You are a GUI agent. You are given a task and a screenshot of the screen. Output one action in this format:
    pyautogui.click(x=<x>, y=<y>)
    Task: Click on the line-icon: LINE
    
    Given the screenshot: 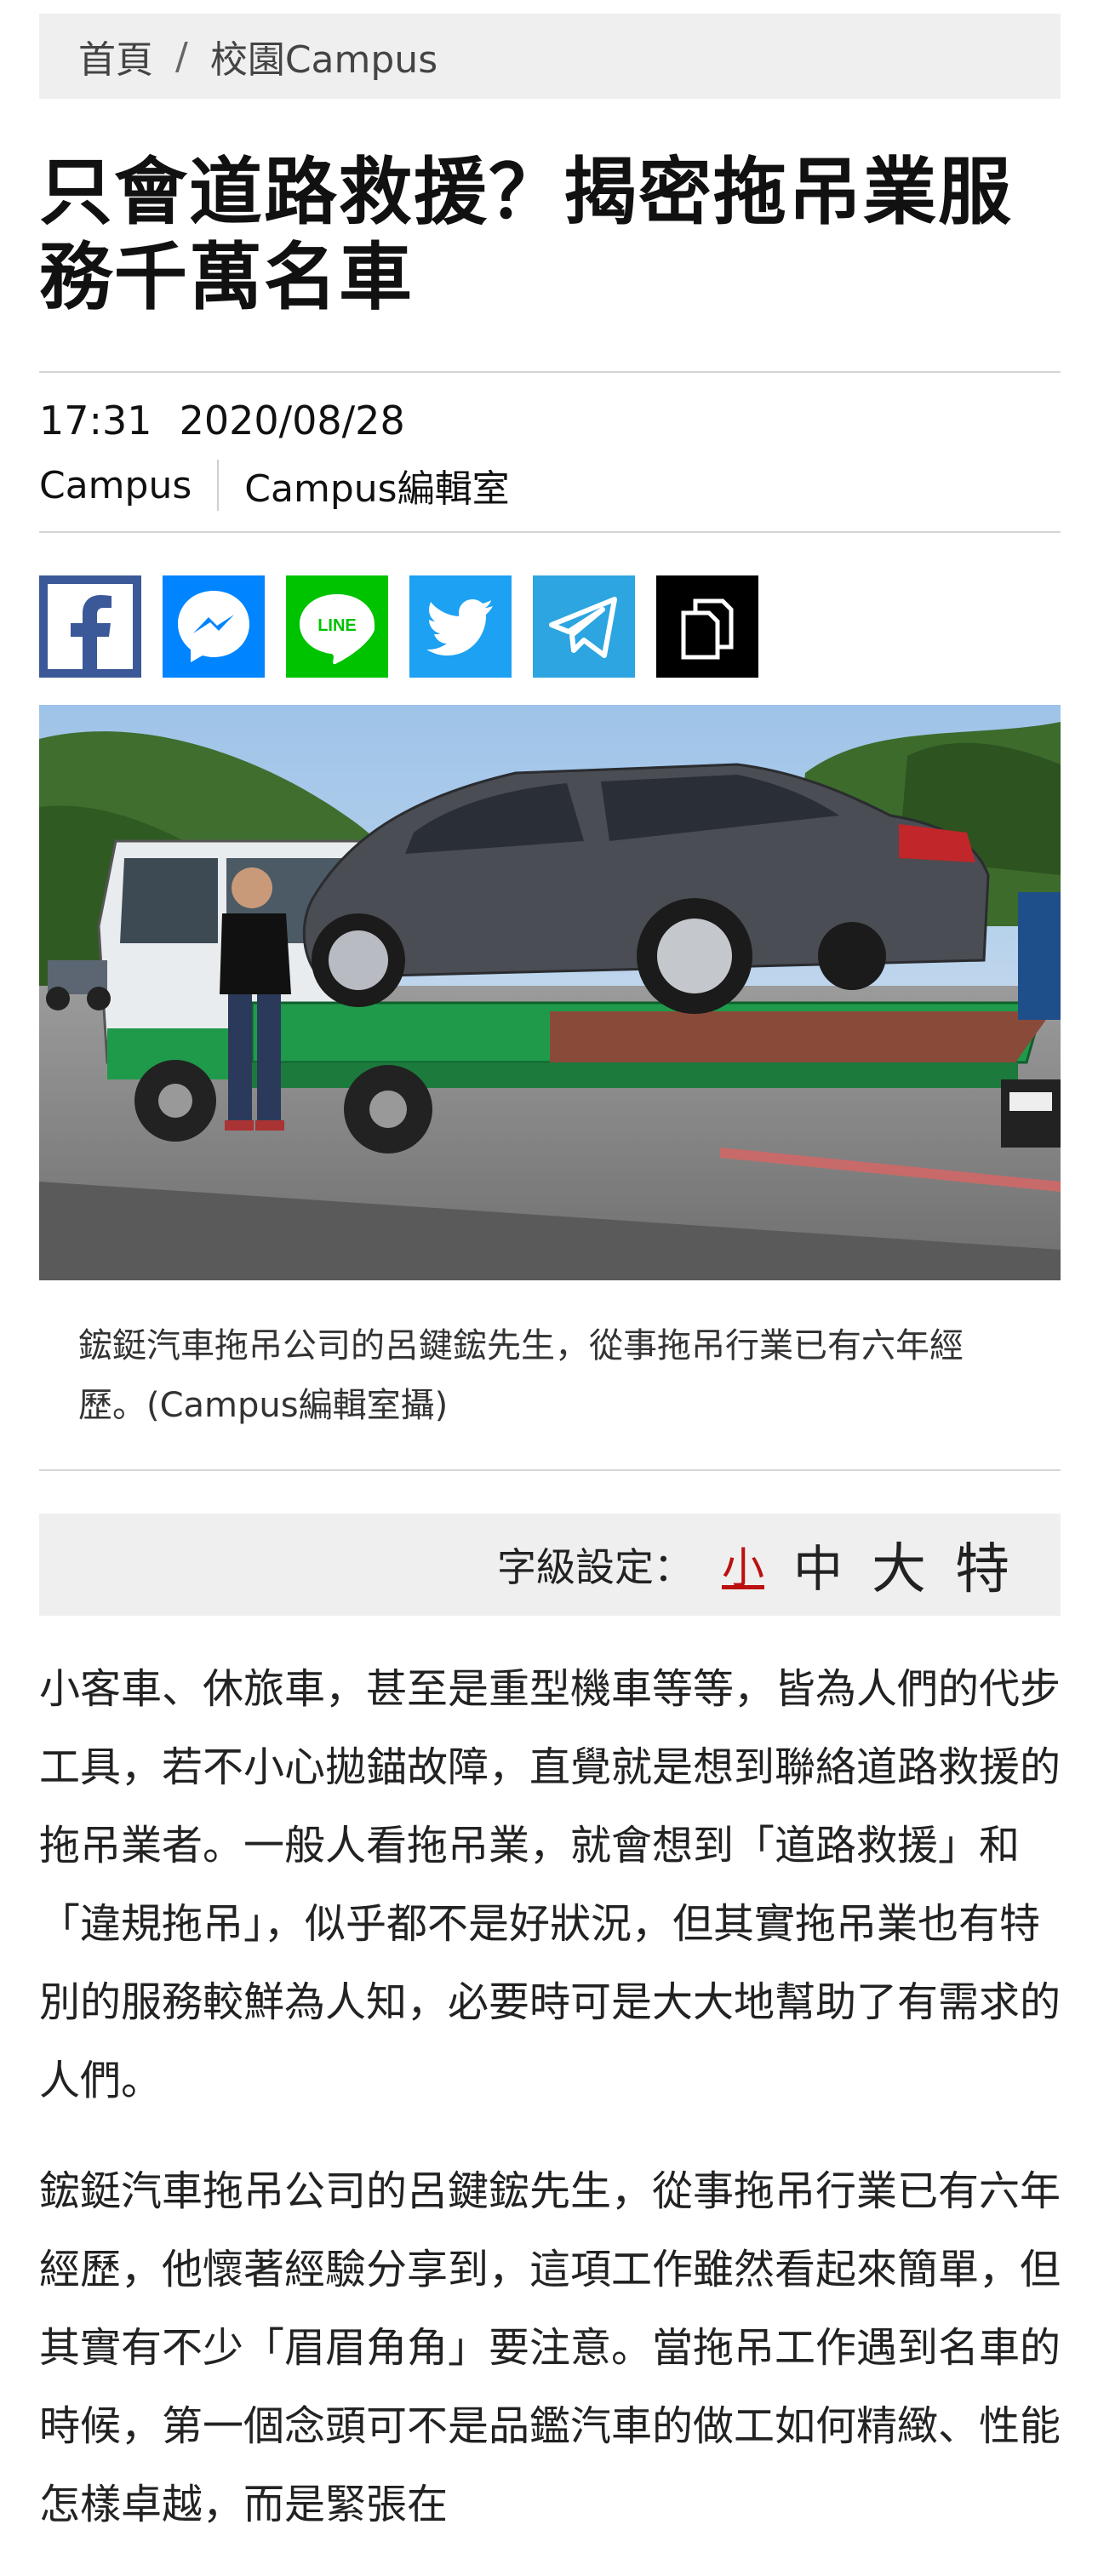 What is the action you would take?
    pyautogui.click(x=337, y=630)
    